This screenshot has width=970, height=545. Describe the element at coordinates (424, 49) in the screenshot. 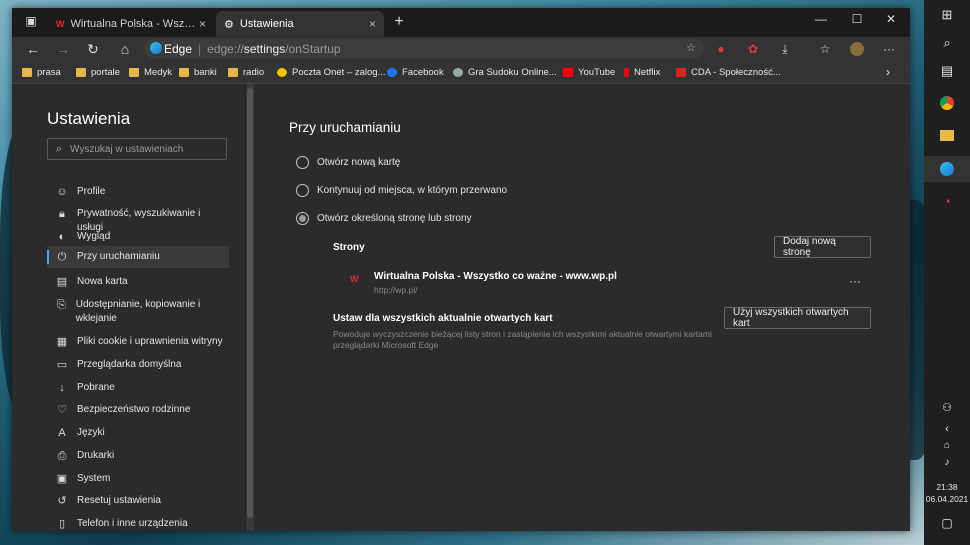

I see `address-bar: Edge | edge://settings/onStartup ☆` at that location.